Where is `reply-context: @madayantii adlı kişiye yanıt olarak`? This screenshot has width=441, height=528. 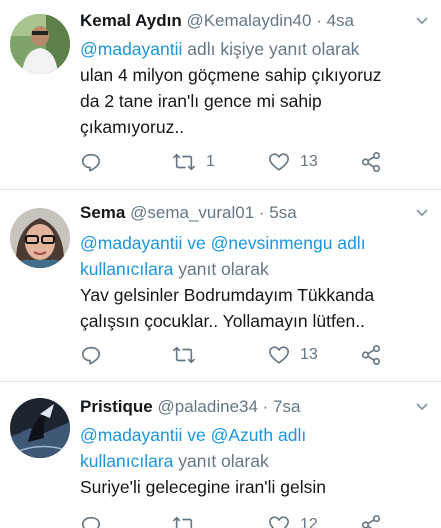
reply-context: @madayantii adlı kişiye yanıt olarak is located at coordinates (219, 49).